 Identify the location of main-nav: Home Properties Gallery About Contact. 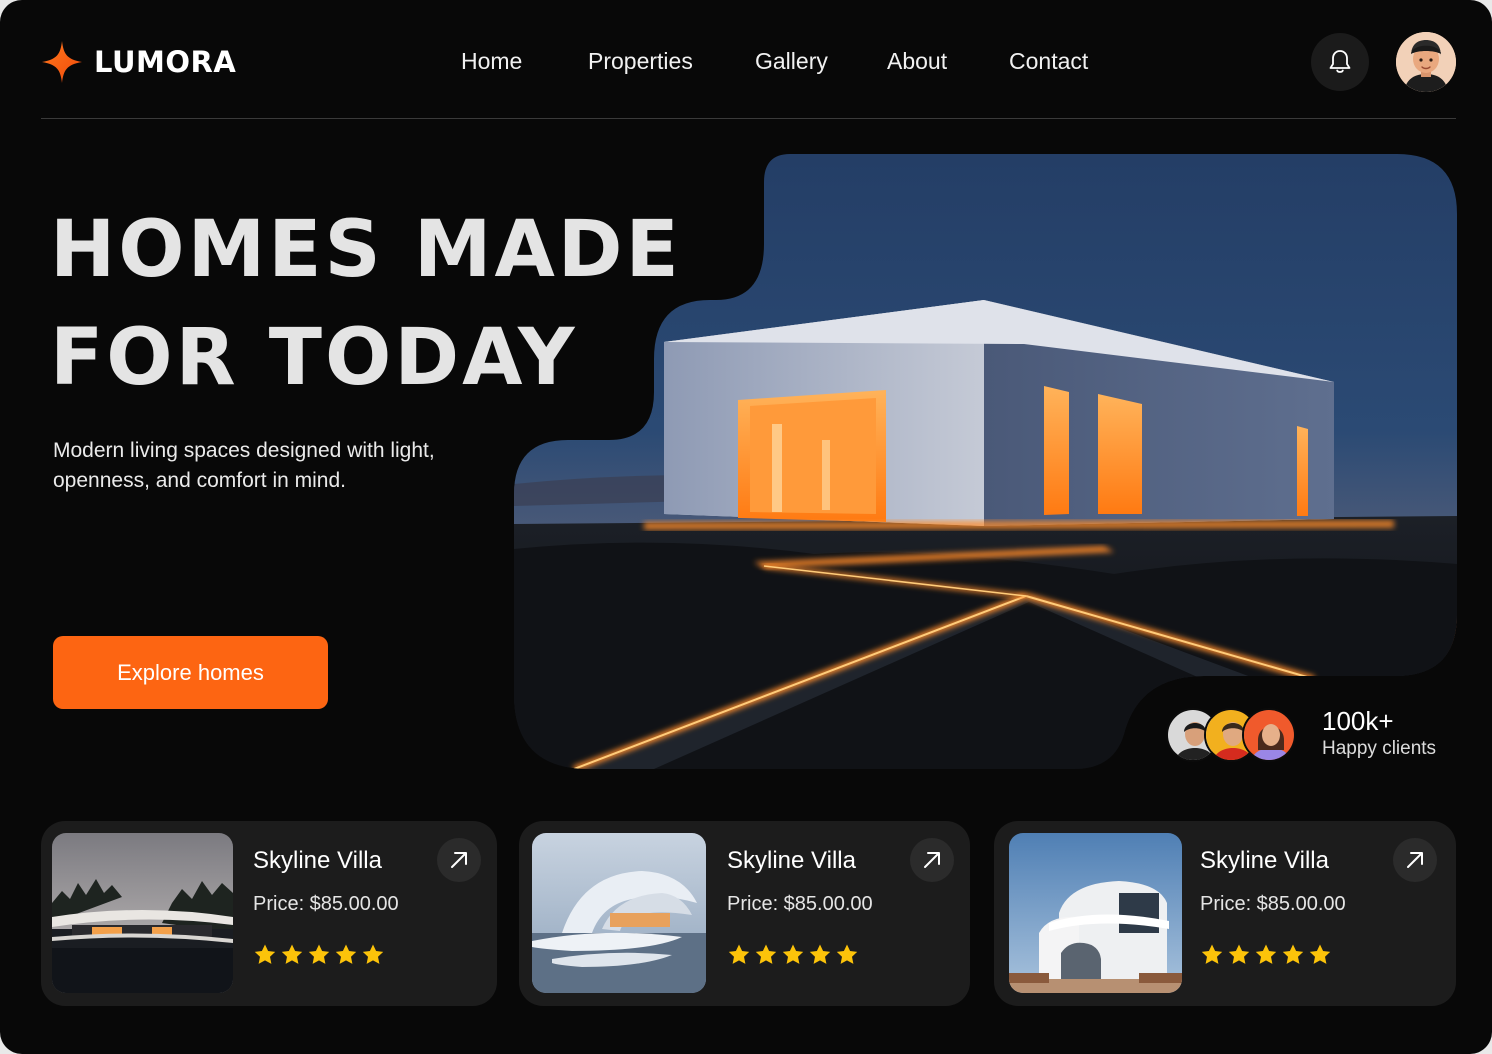
(746, 64).